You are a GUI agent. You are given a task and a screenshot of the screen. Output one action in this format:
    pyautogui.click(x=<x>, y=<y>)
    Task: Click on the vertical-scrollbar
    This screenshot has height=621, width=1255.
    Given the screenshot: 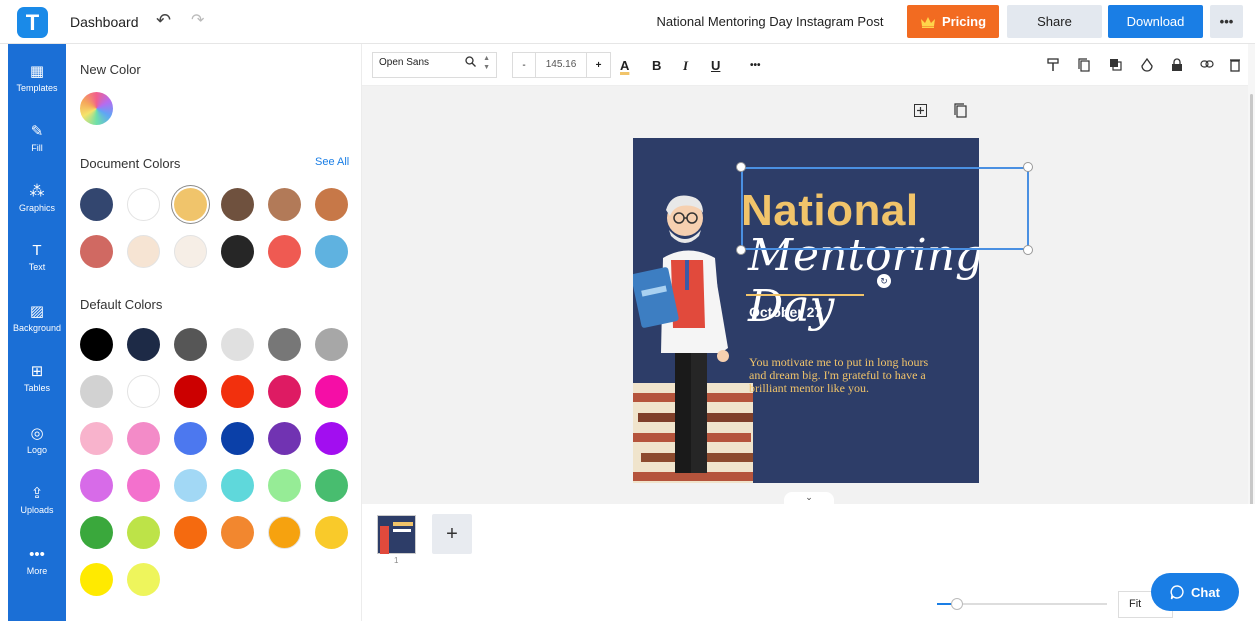 What is the action you would take?
    pyautogui.click(x=1251, y=289)
    